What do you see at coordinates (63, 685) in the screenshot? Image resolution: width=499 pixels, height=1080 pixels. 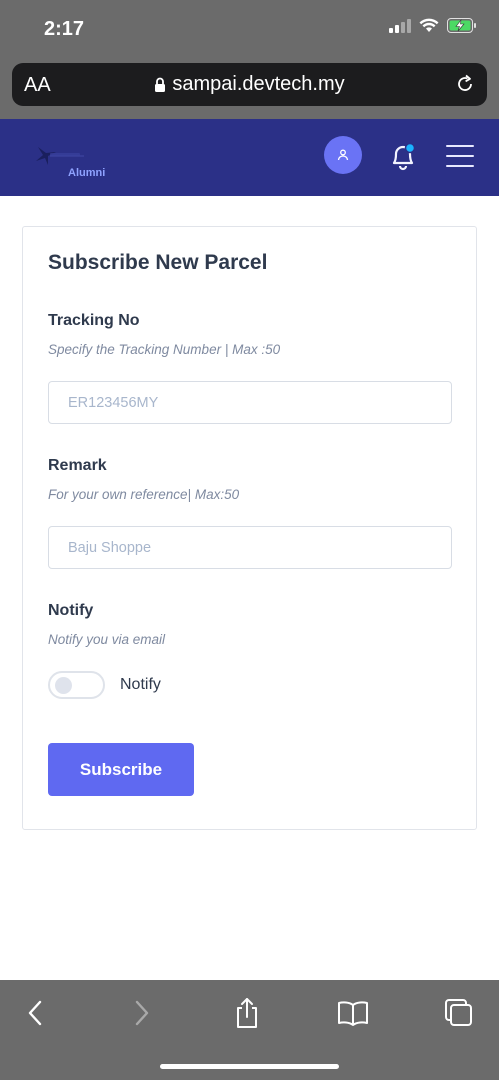 I see `toggle-knob` at bounding box center [63, 685].